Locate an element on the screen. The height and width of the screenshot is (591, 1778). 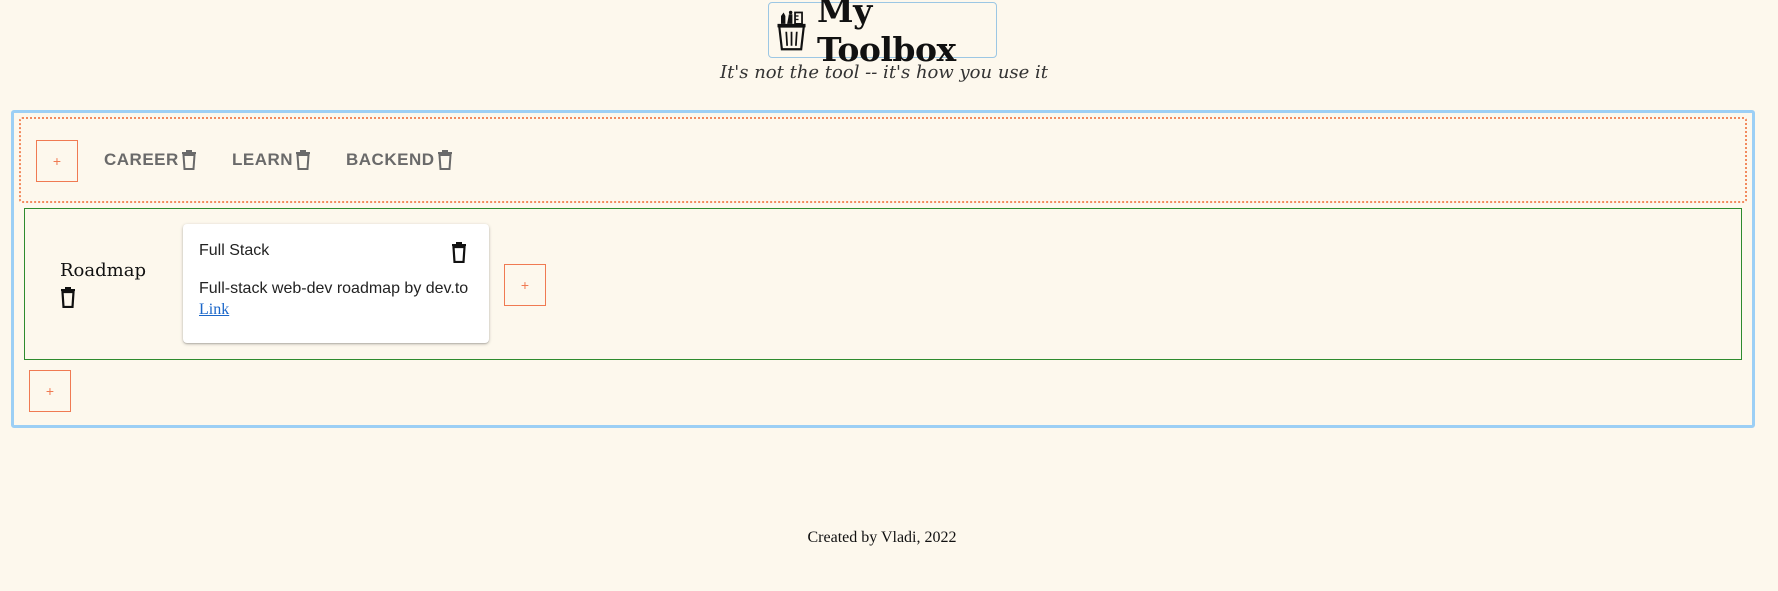
add-tab-button: + is located at coordinates (57, 161).